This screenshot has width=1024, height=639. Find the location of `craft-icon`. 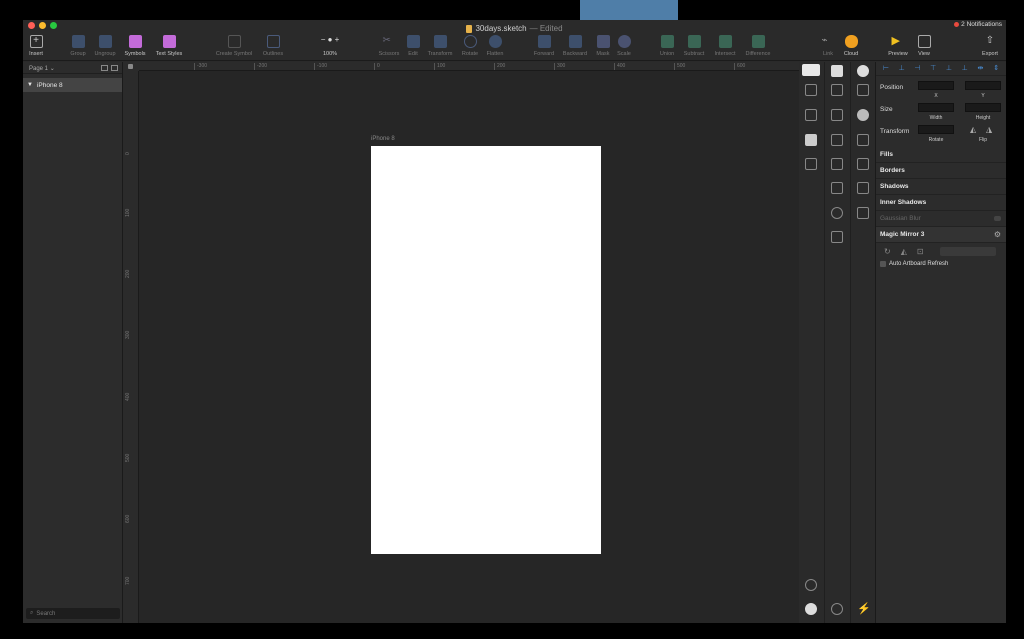

craft-icon is located at coordinates (863, 71).